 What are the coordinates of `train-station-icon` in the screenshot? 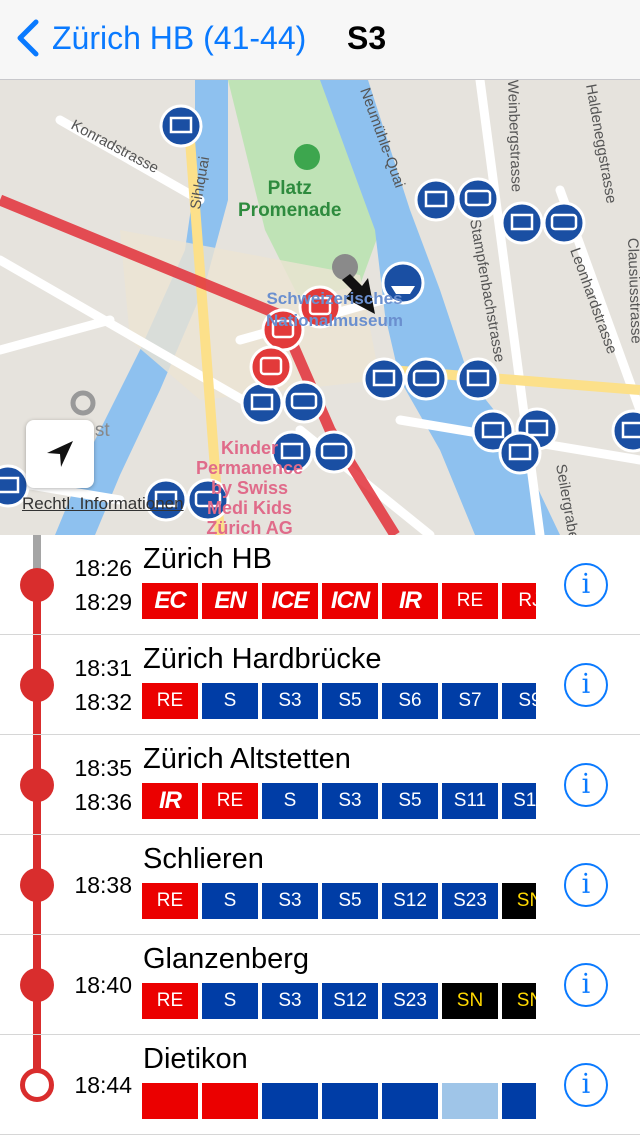 It's located at (271, 367).